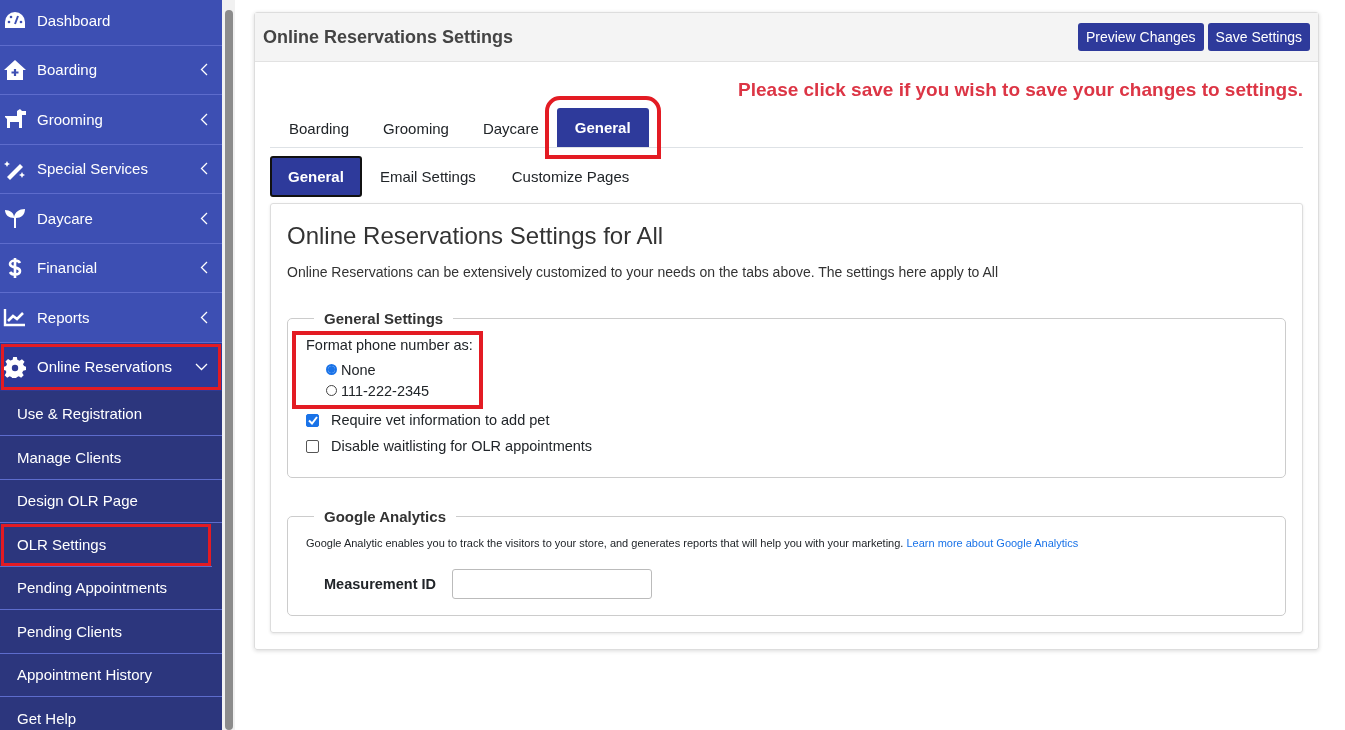 This screenshot has width=1345, height=730. Describe the element at coordinates (111, 366) in the screenshot. I see `sidebar-item: Online Reservations` at that location.